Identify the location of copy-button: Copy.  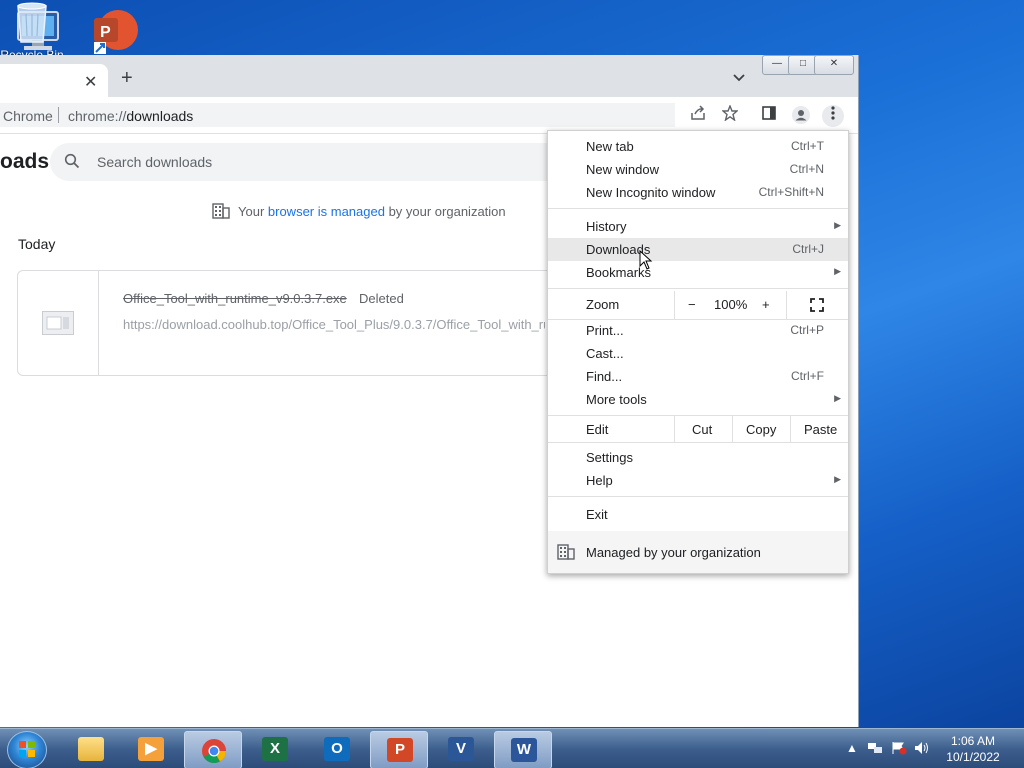
(761, 429).